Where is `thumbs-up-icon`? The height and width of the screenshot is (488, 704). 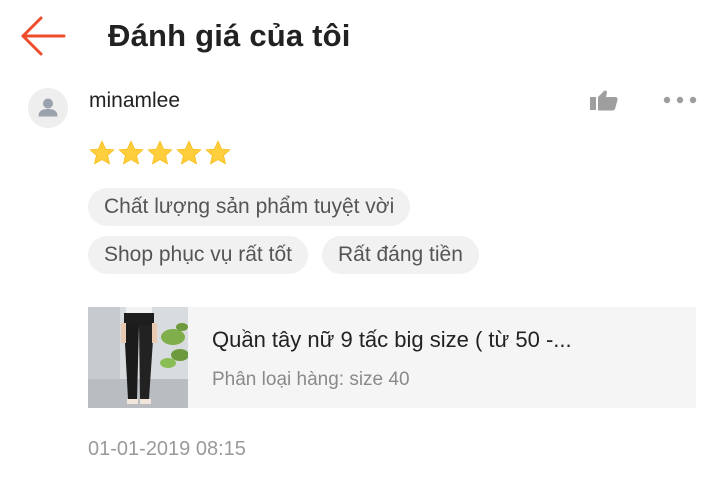 thumbs-up-icon is located at coordinates (604, 100).